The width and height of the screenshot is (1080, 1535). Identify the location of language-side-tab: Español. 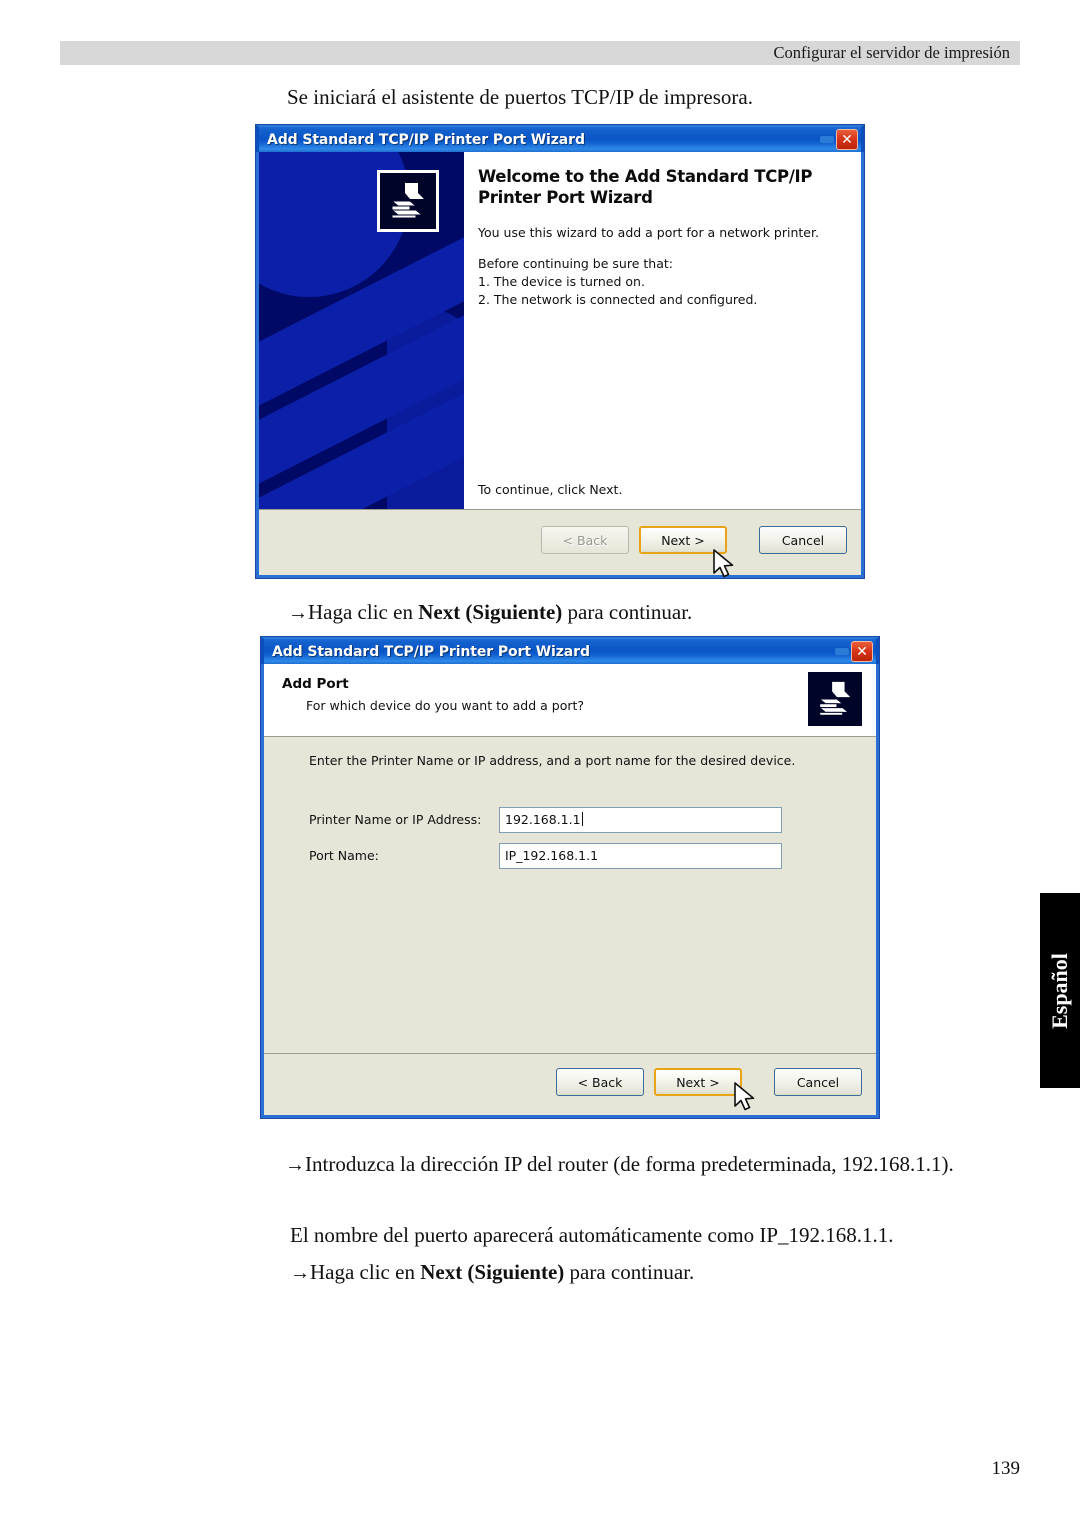
(1060, 990).